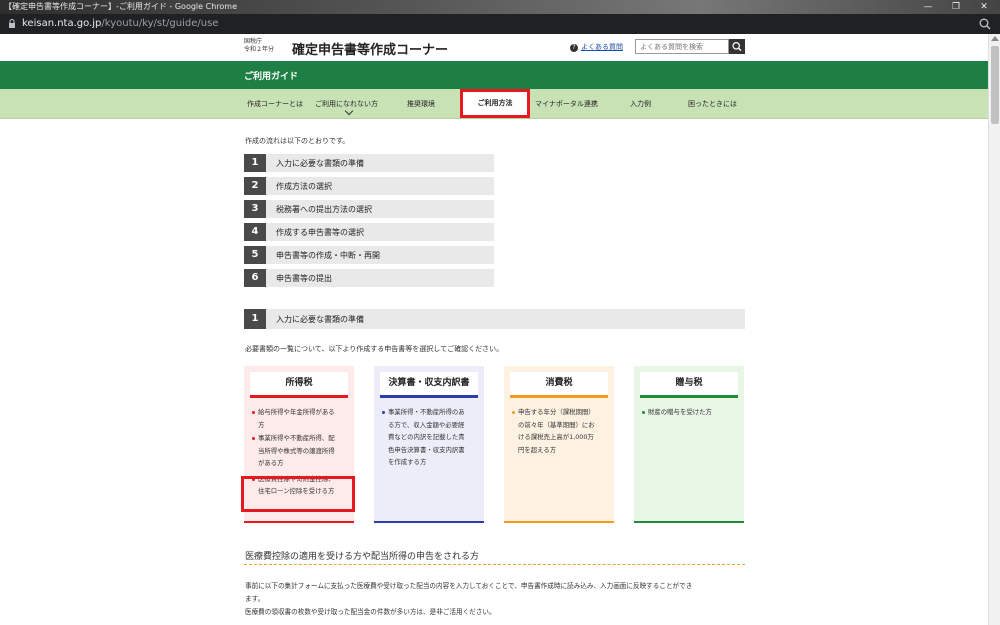 The height and width of the screenshot is (625, 1000). I want to click on paragraph-line-2: ます。, so click(255, 599).